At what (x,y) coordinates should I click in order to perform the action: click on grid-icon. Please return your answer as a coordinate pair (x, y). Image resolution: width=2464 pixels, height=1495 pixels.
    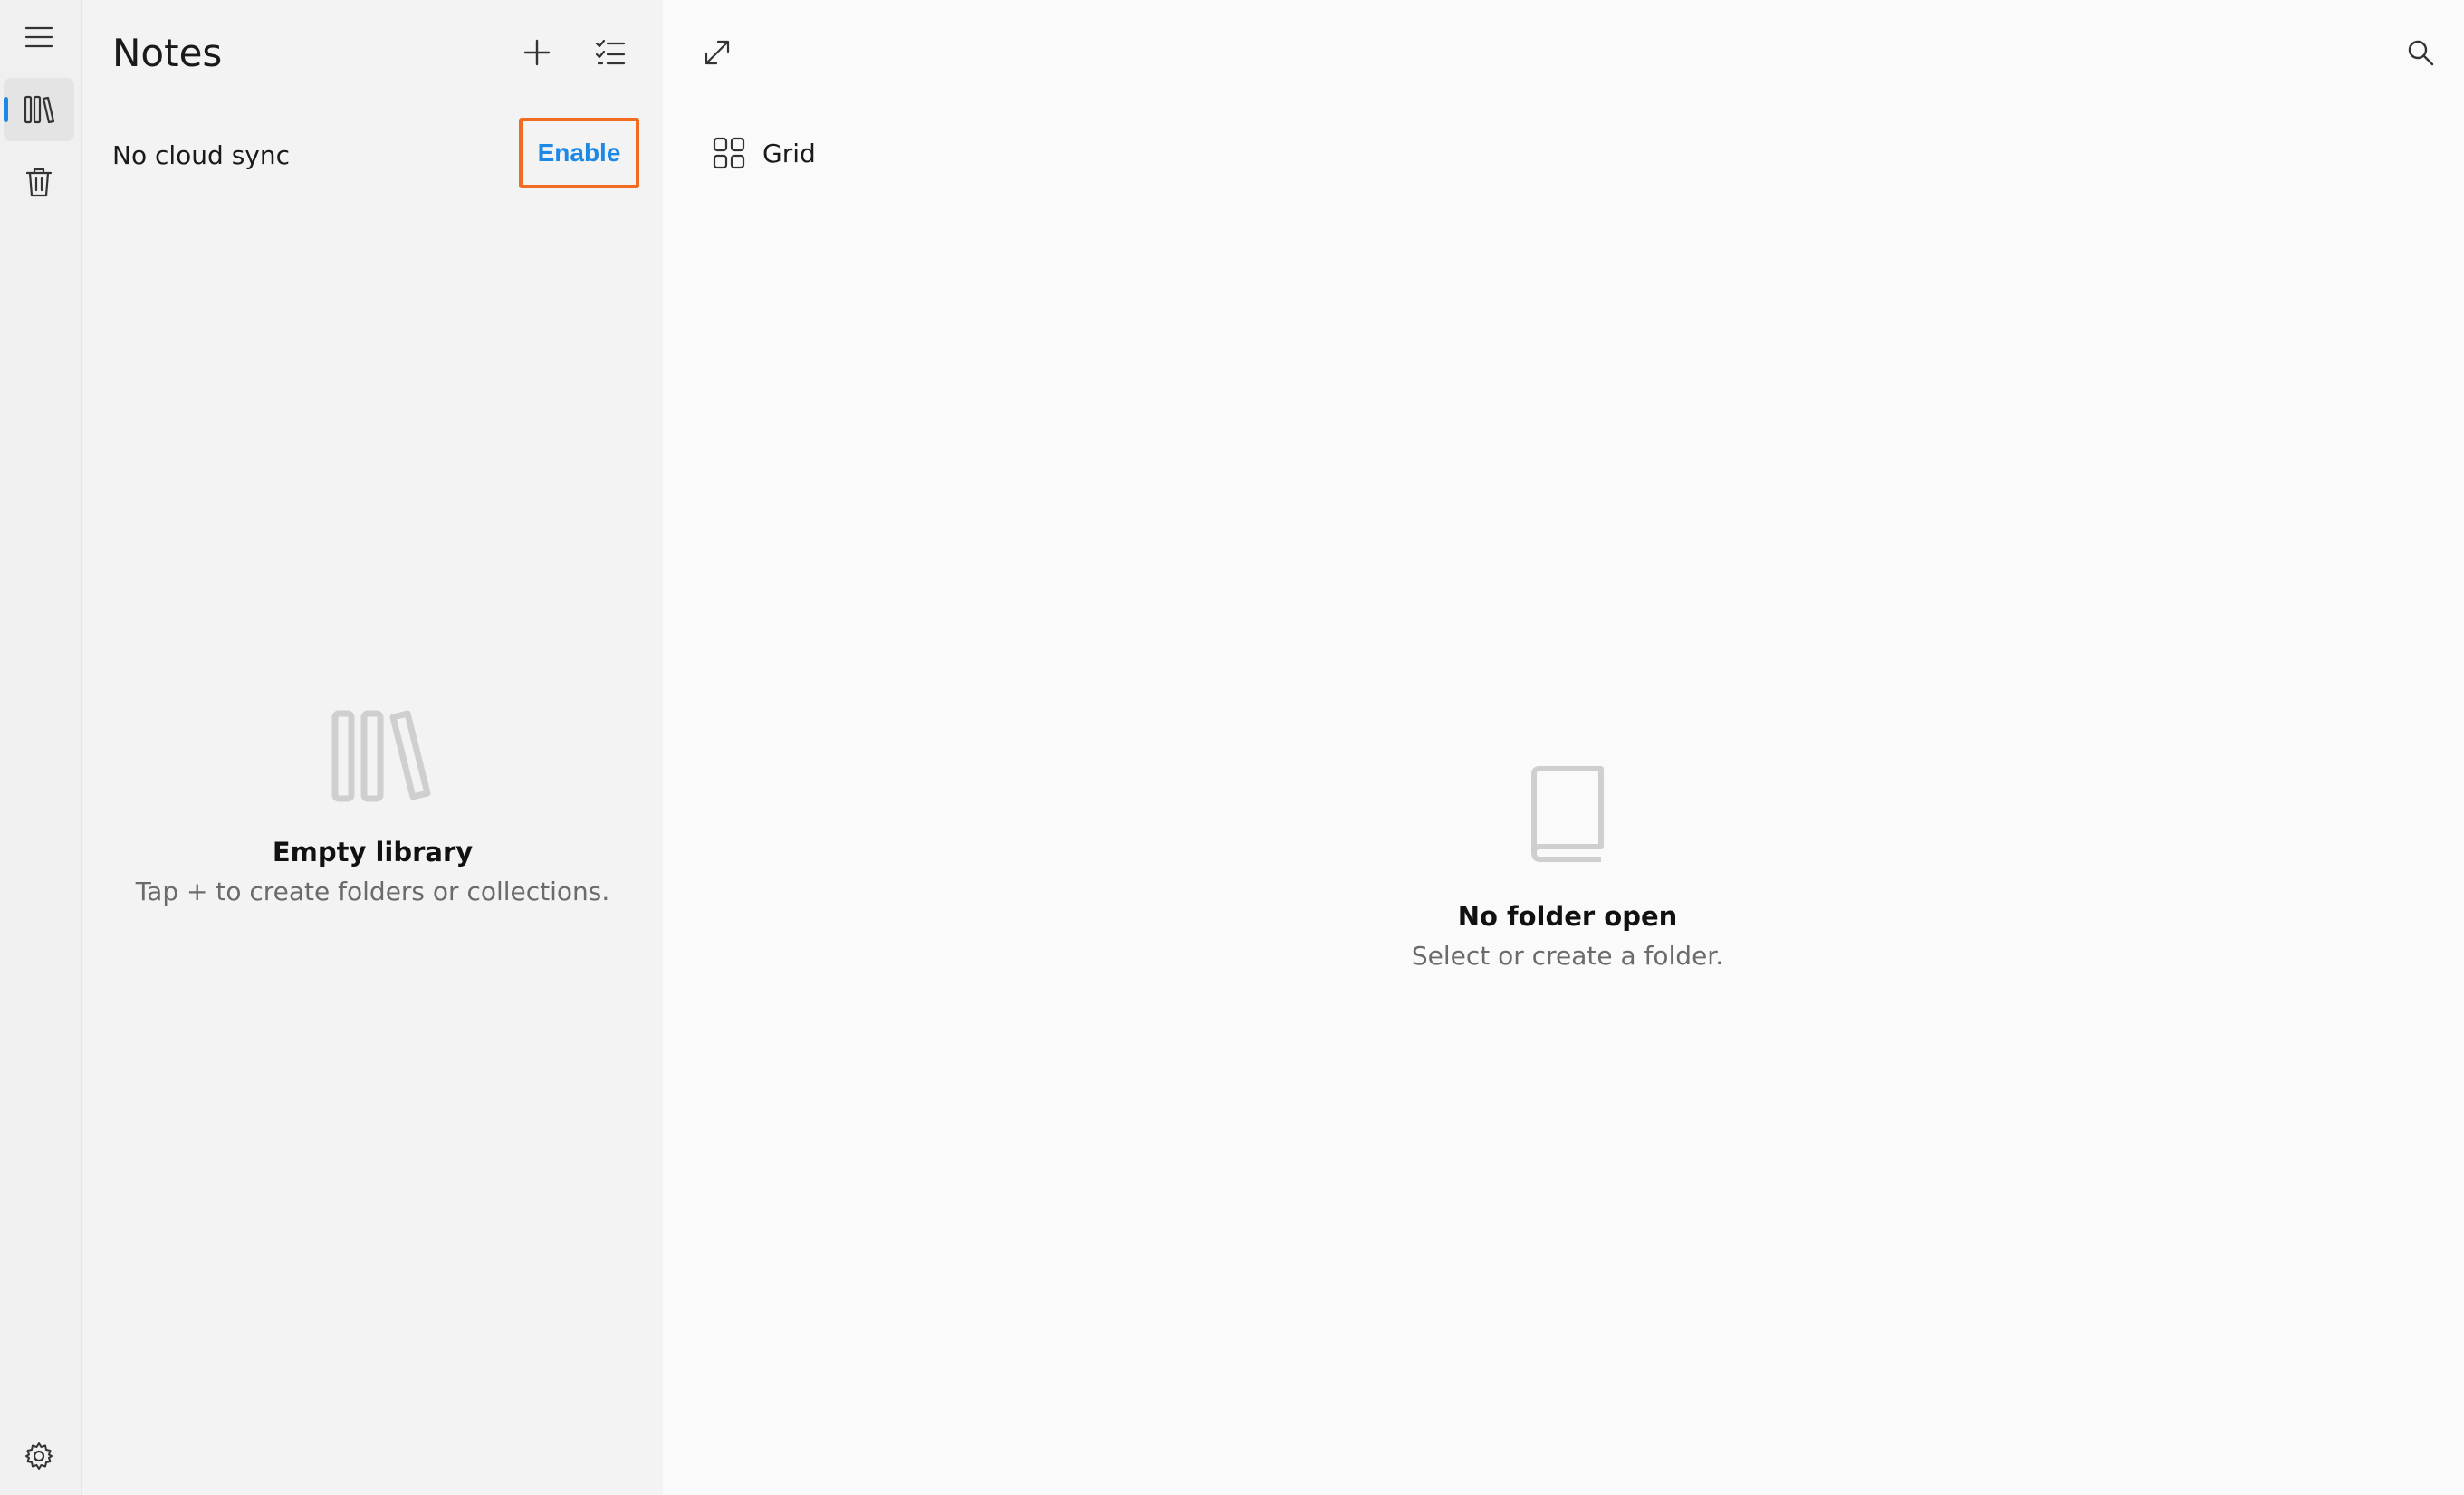
    Looking at the image, I should click on (729, 153).